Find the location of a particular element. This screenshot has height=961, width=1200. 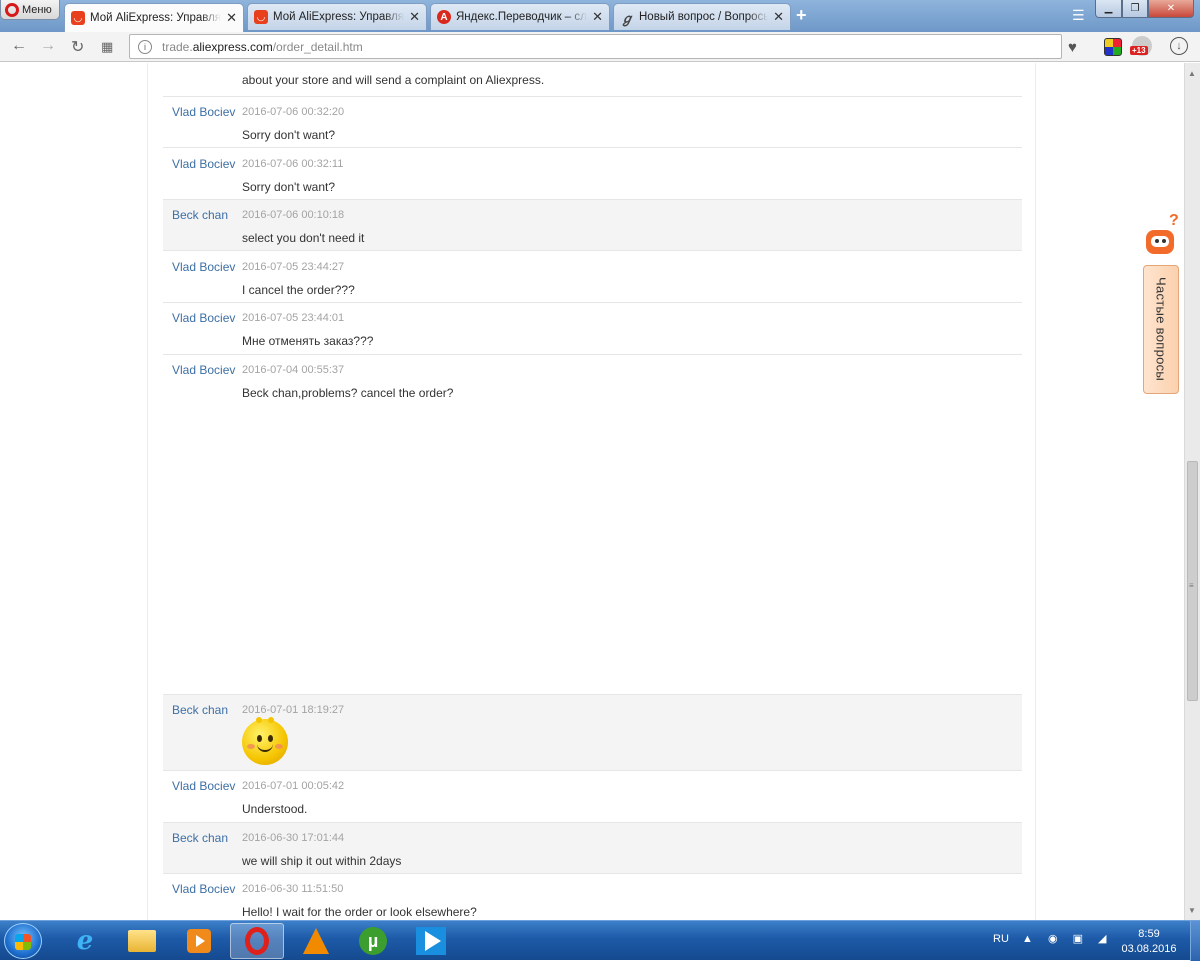

window-controls: ▁ ❐ ✕ is located at coordinates (1144, 9).